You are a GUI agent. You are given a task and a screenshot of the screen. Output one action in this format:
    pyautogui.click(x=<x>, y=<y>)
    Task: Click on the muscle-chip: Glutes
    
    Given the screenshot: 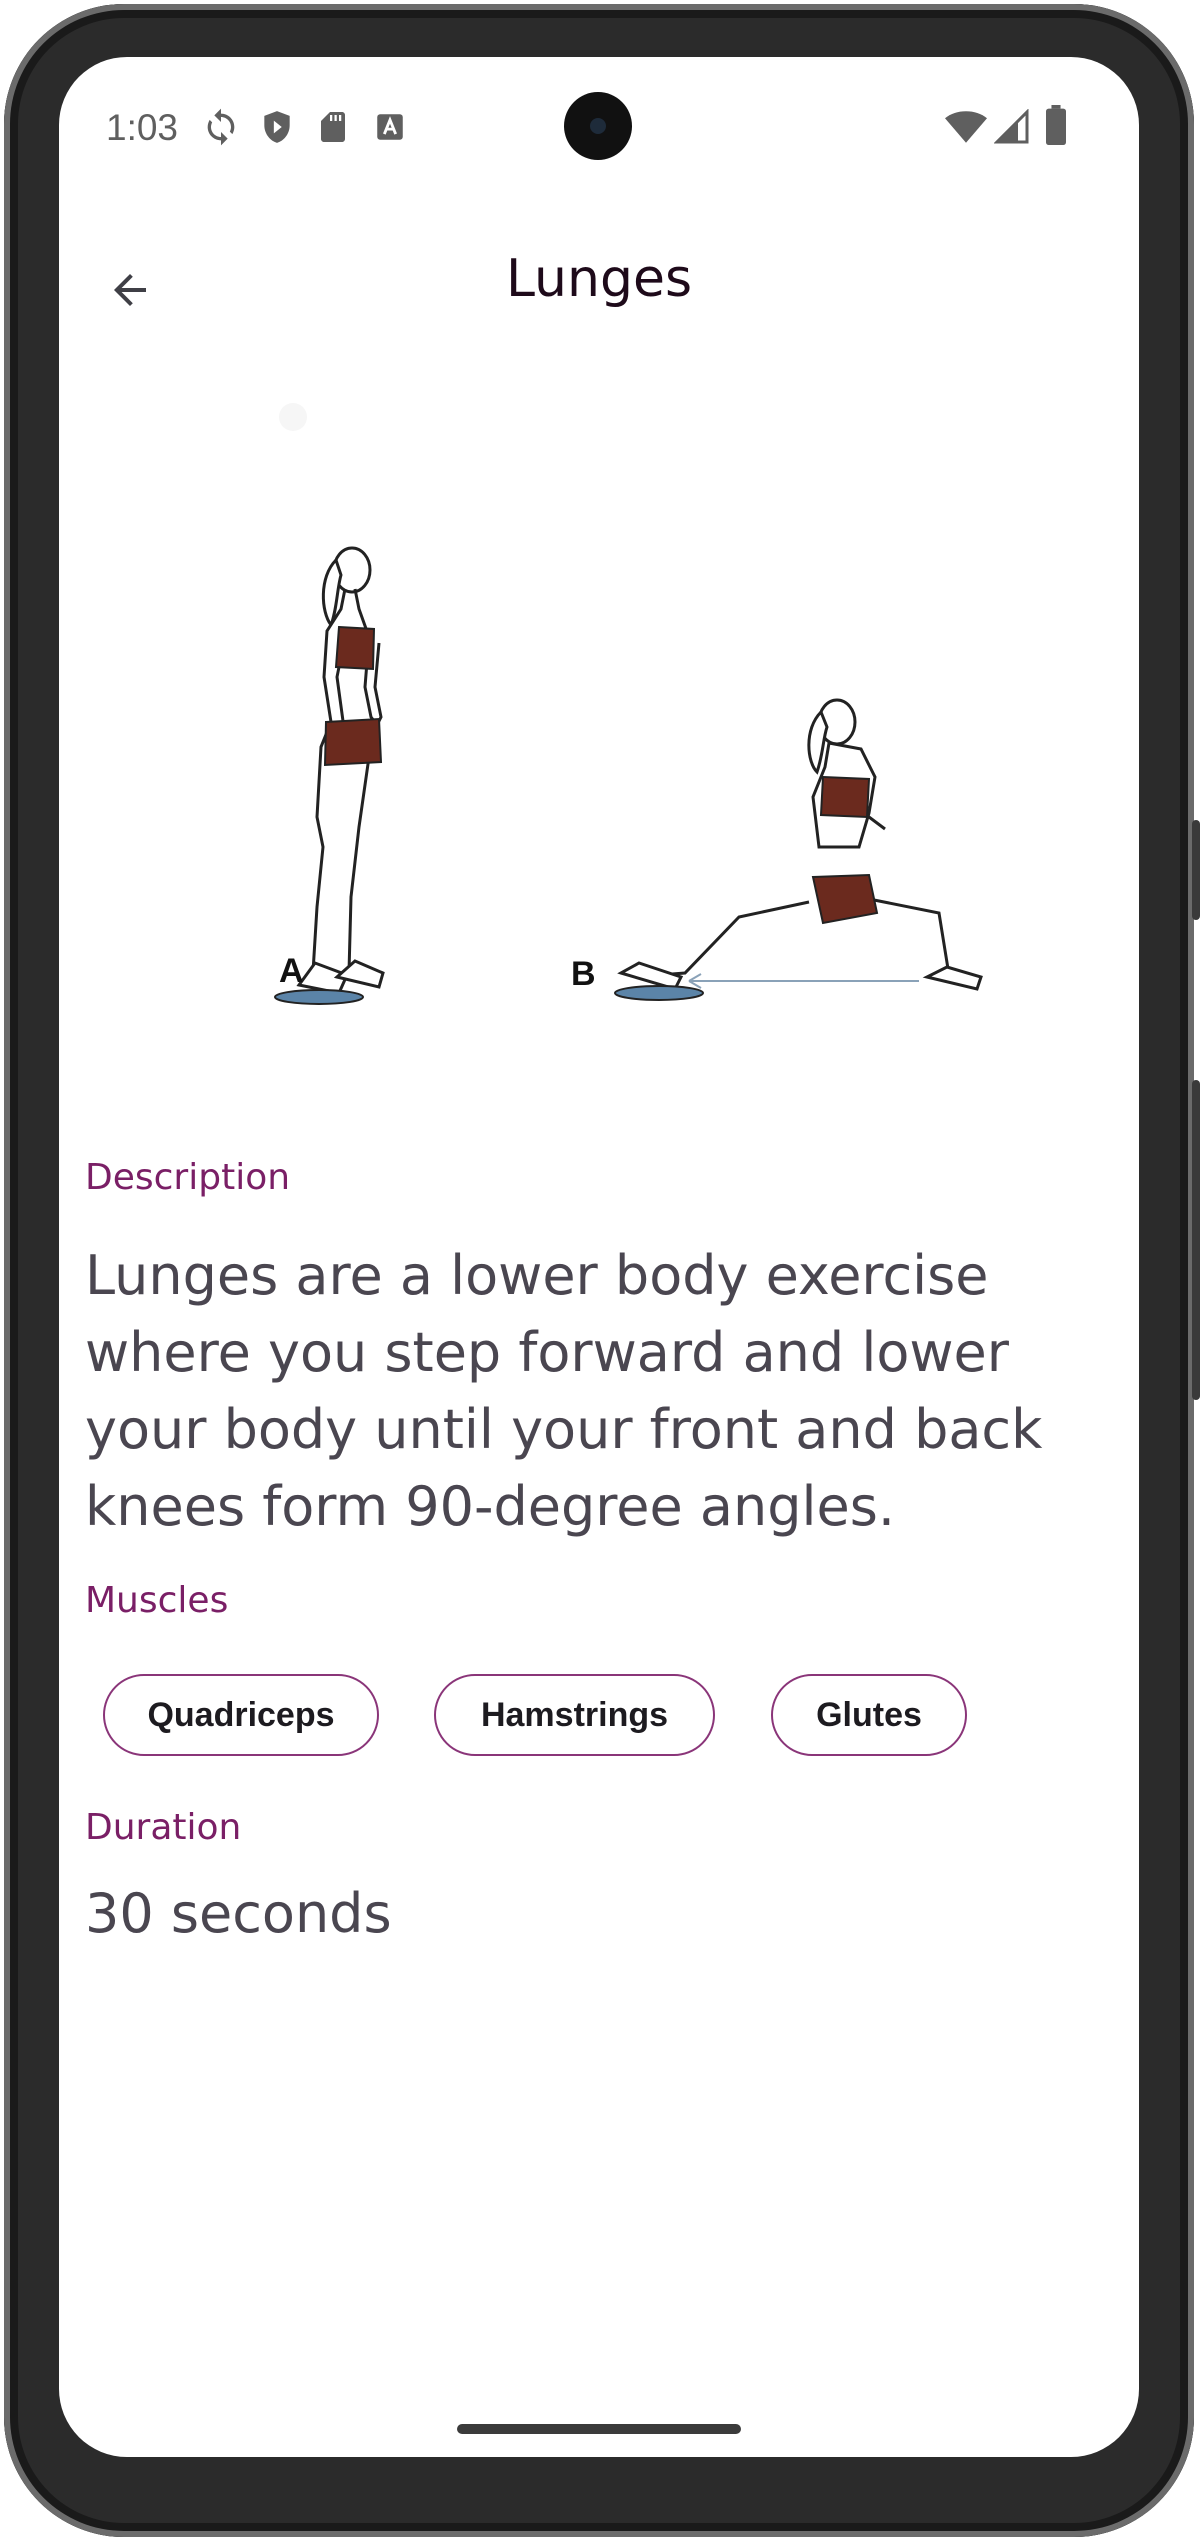 What is the action you would take?
    pyautogui.click(x=869, y=1715)
    